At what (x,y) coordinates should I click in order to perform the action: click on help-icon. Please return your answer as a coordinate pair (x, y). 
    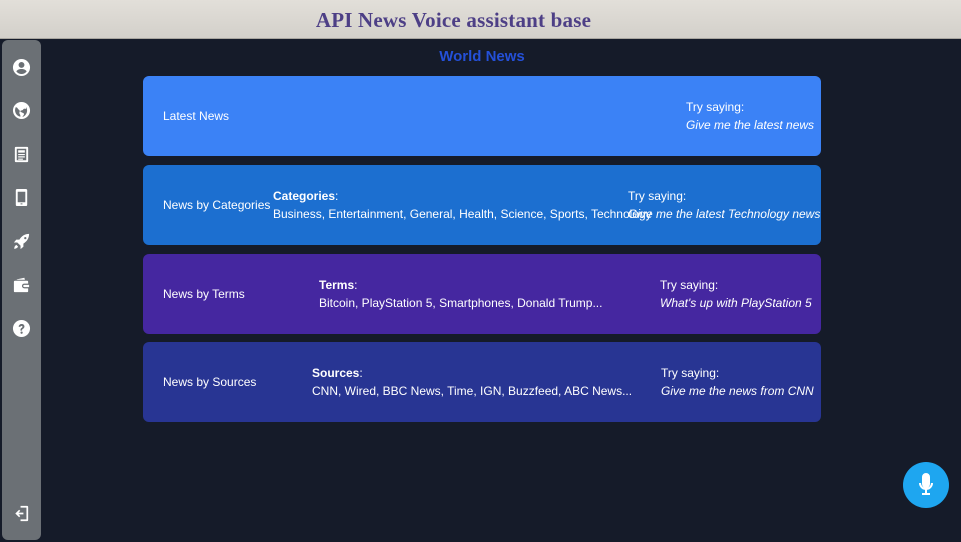
    Looking at the image, I should click on (21, 328).